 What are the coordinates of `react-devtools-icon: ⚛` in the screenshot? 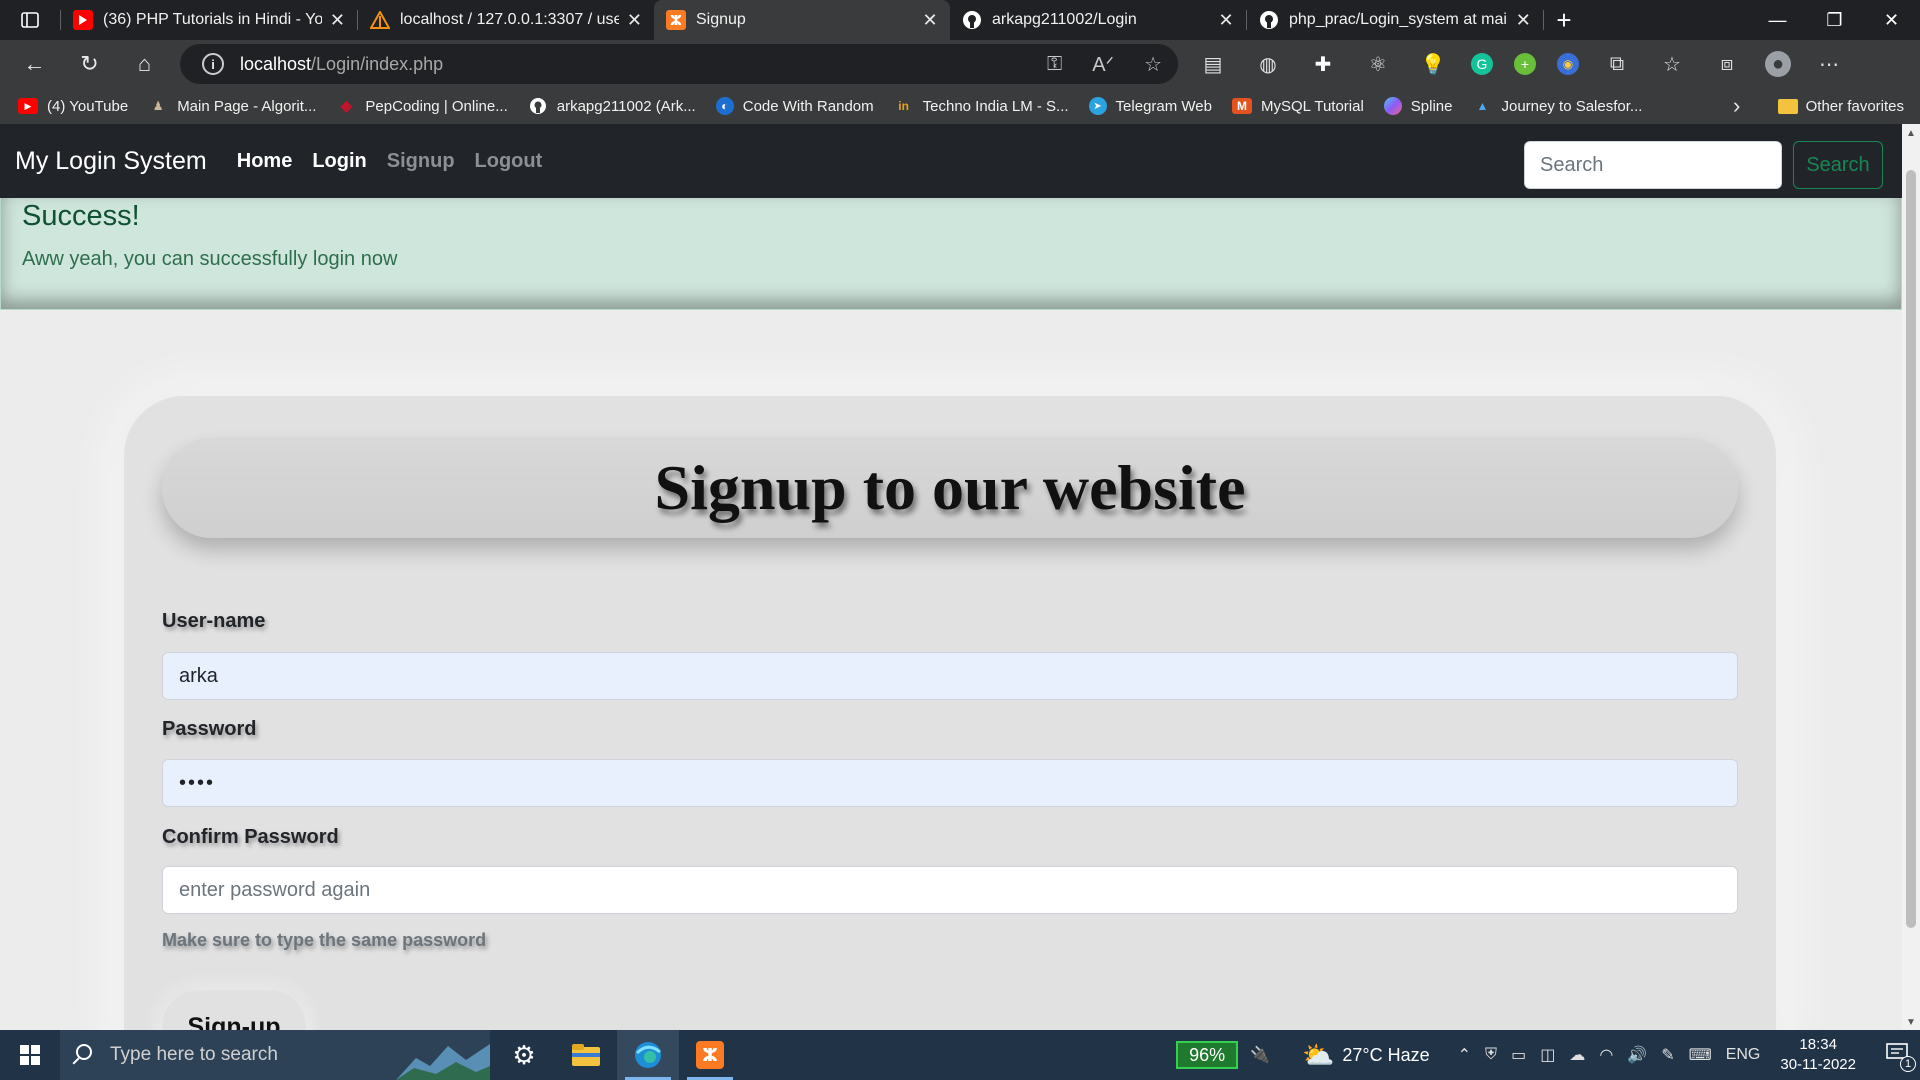 It's located at (1378, 64).